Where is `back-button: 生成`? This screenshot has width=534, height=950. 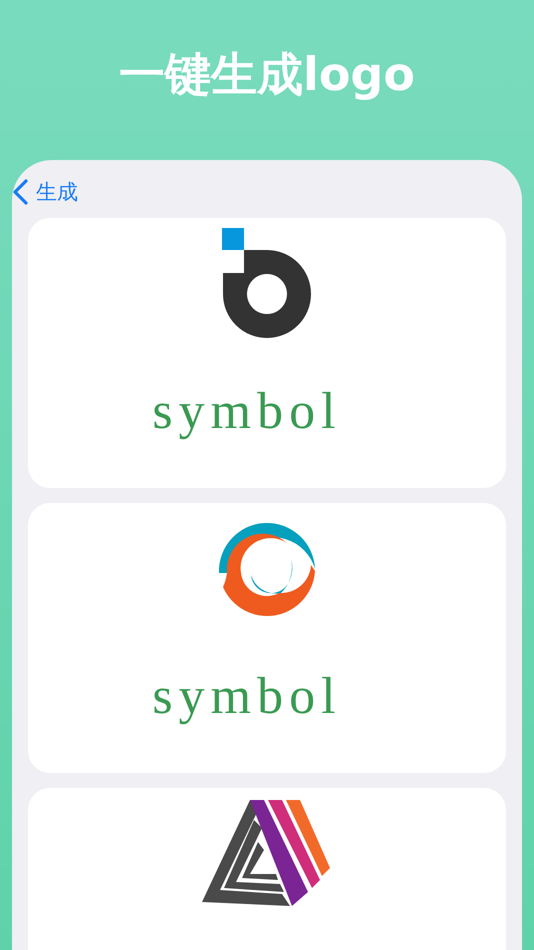 back-button: 生成 is located at coordinates (45, 192).